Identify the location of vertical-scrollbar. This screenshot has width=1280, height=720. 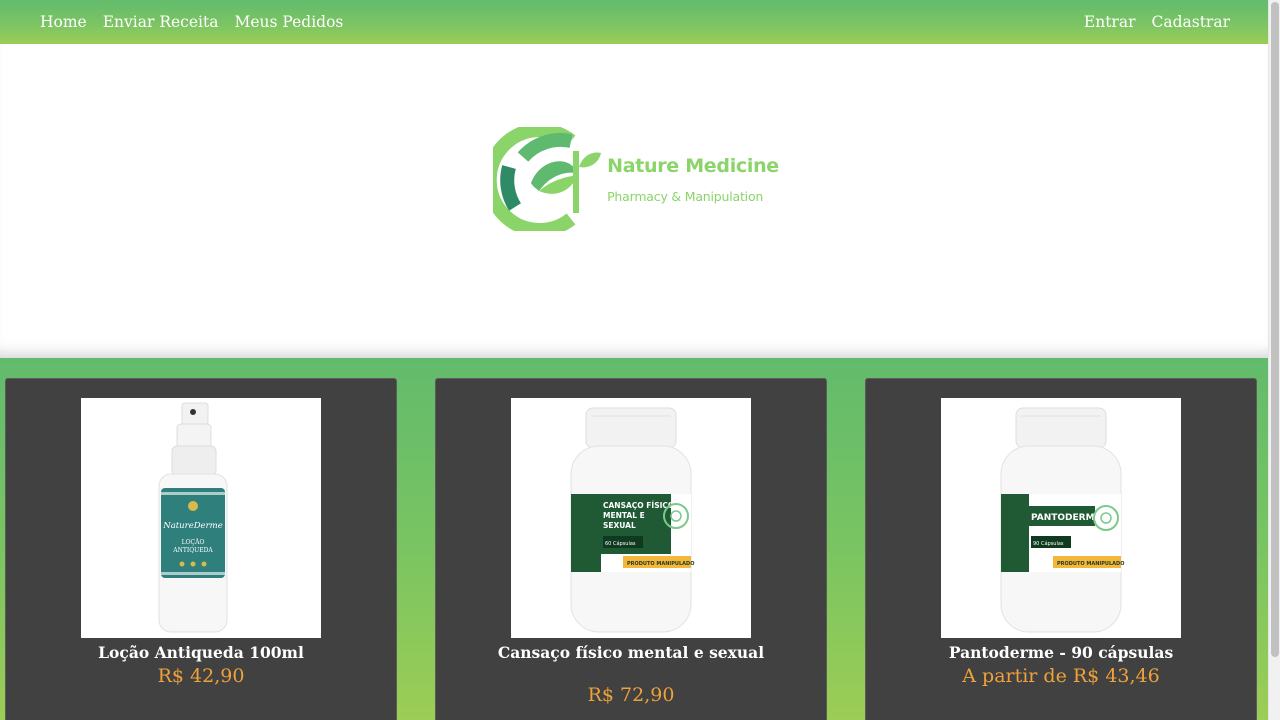
(1274, 360).